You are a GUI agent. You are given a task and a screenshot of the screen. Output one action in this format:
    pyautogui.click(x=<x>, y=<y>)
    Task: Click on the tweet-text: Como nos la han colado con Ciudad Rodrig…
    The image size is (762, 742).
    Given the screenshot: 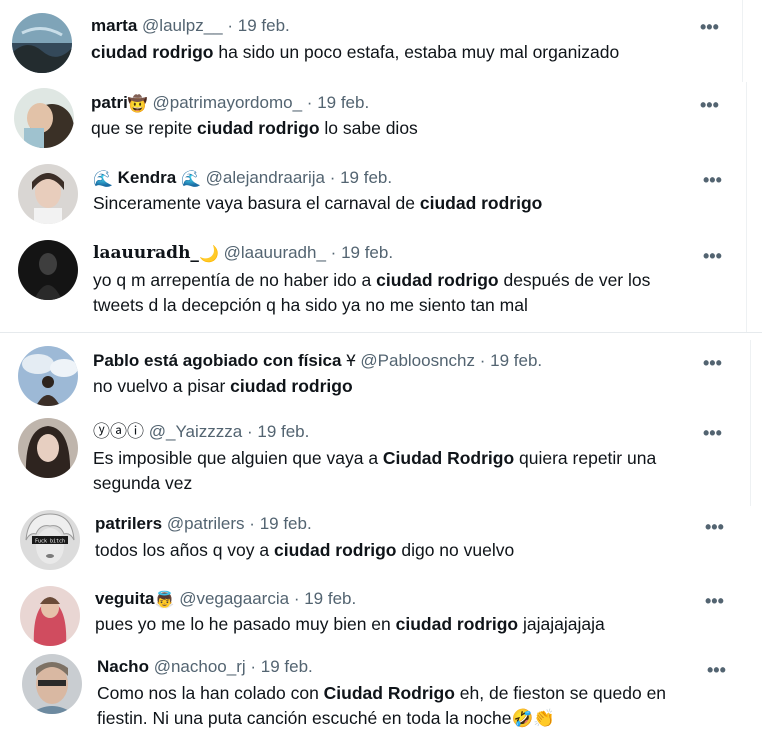 What is the action you would take?
    pyautogui.click(x=382, y=705)
    